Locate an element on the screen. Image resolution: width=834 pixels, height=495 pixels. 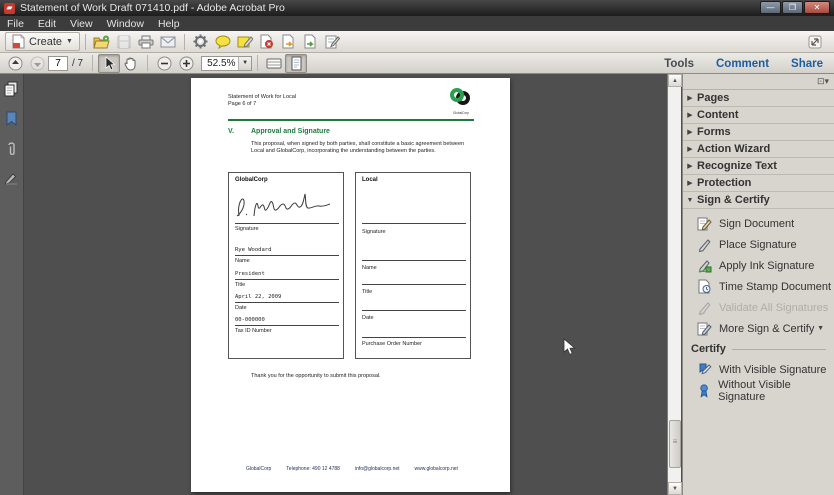
zoom-level-control: 52.5% ▼ is located at coordinates (227, 63).